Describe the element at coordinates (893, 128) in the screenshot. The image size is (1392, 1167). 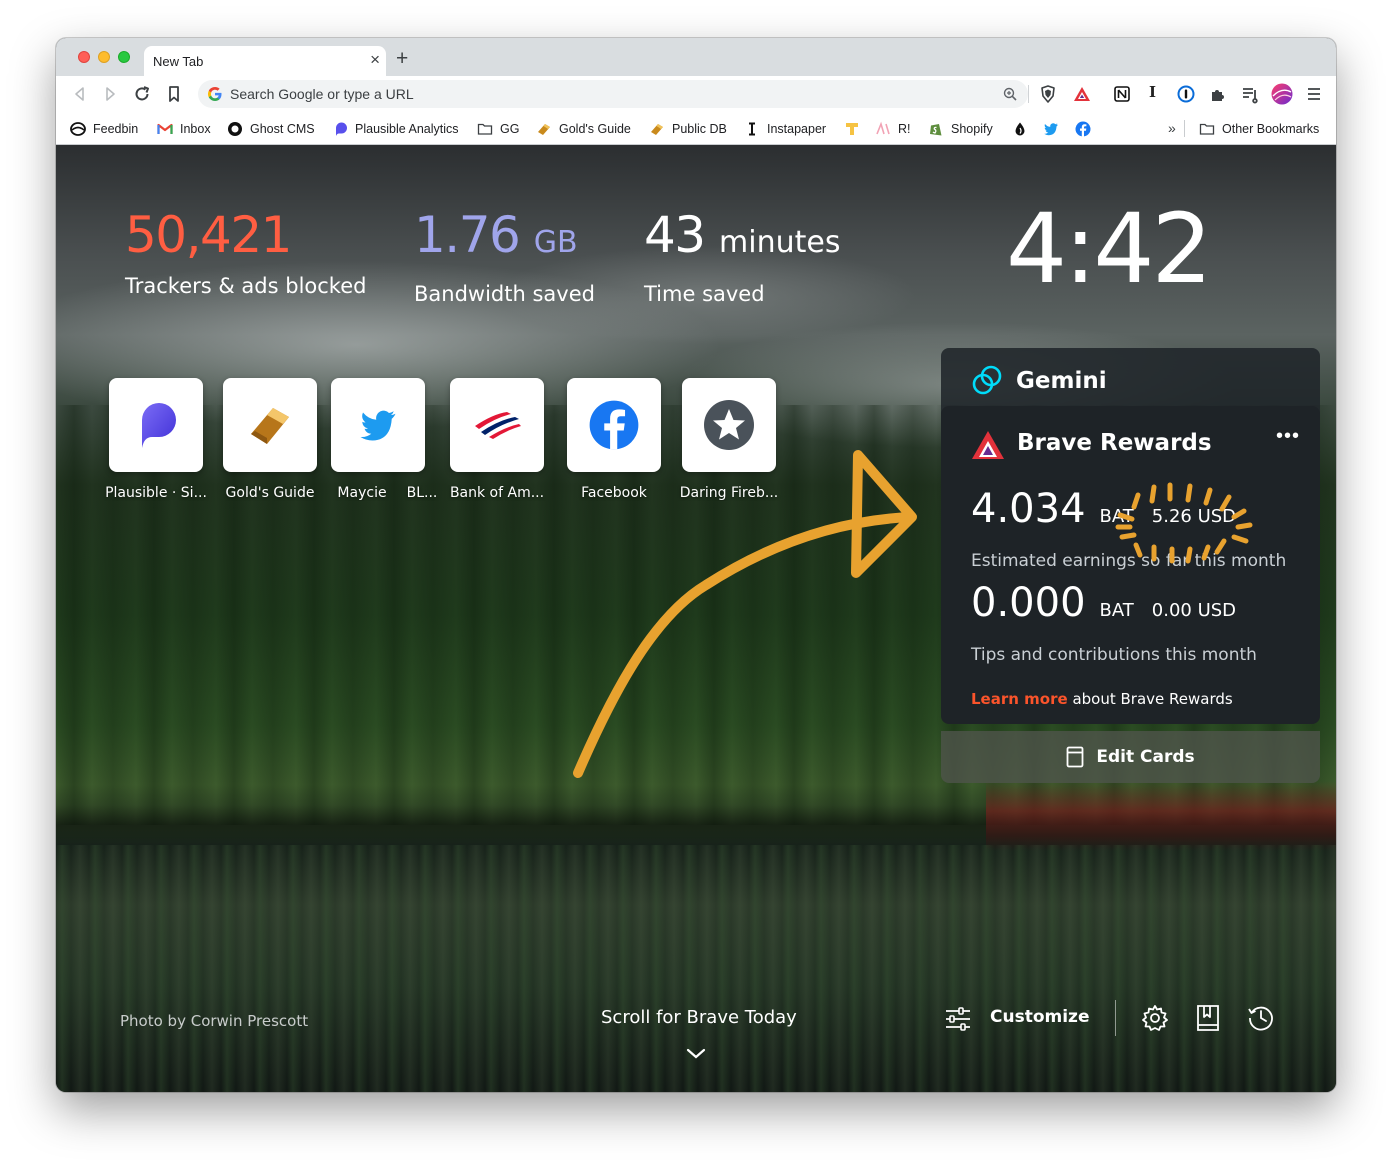
I see `bookmark-r: R!` at that location.